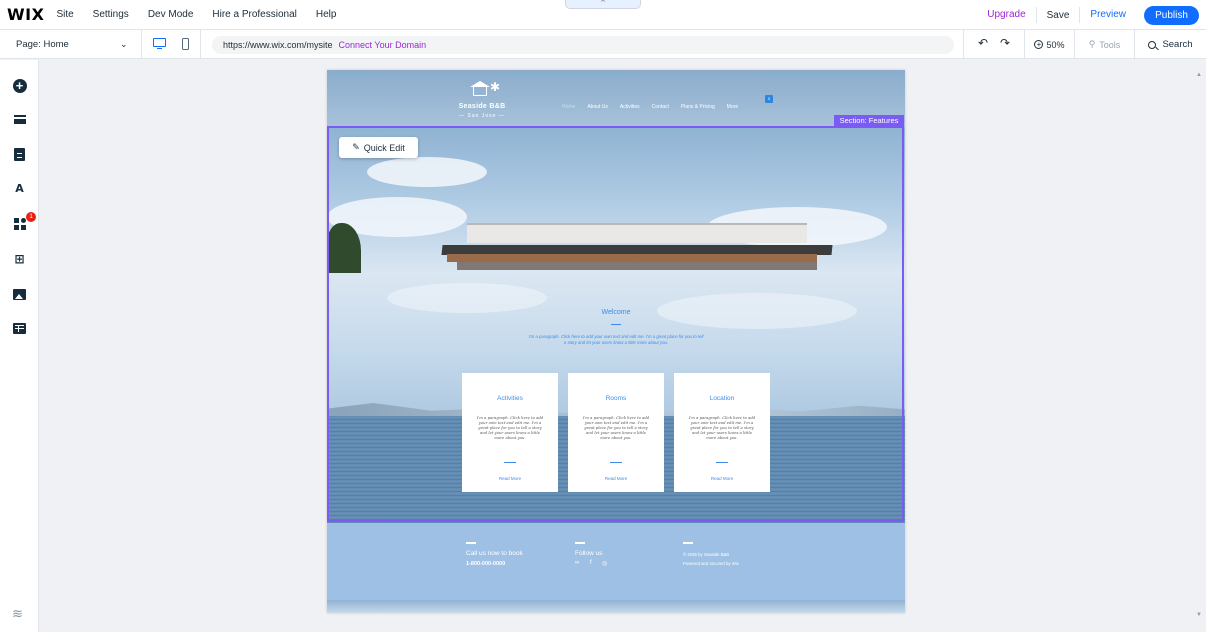  Describe the element at coordinates (1199, 615) in the screenshot. I see `scroll-down-icon: ▼` at that location.